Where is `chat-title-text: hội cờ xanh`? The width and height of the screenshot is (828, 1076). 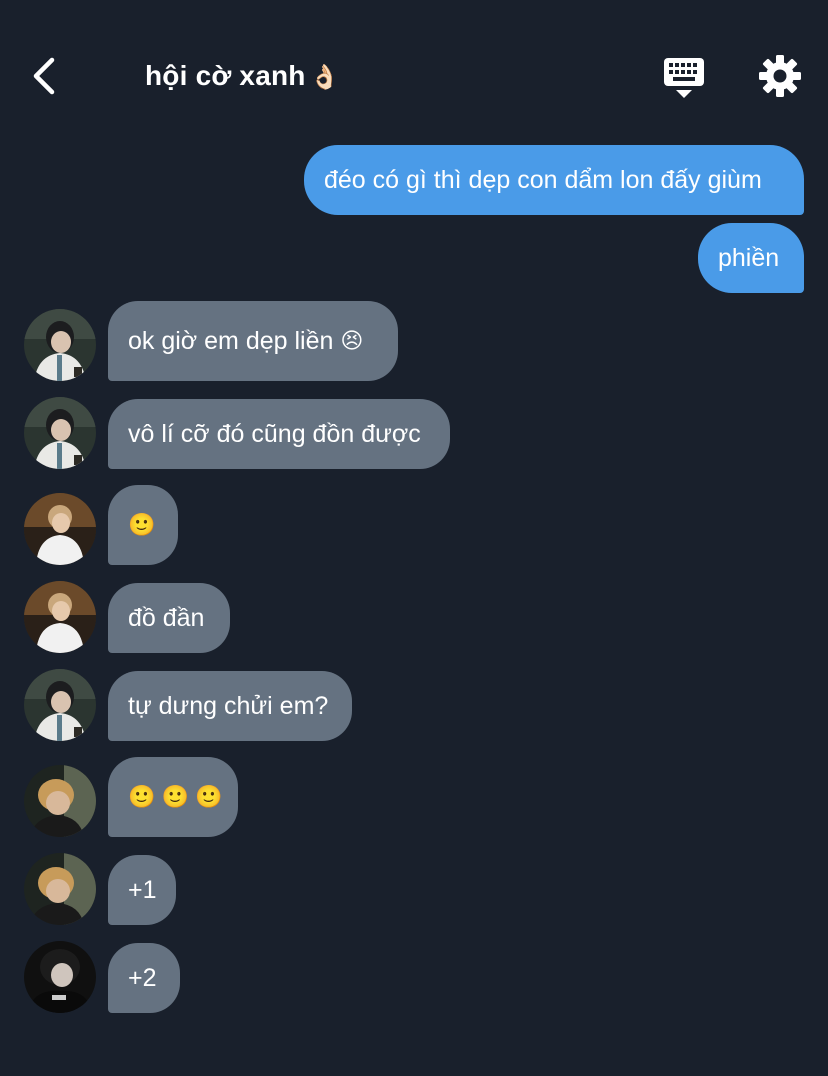
chat-title-text: hội cờ xanh is located at coordinates (225, 75).